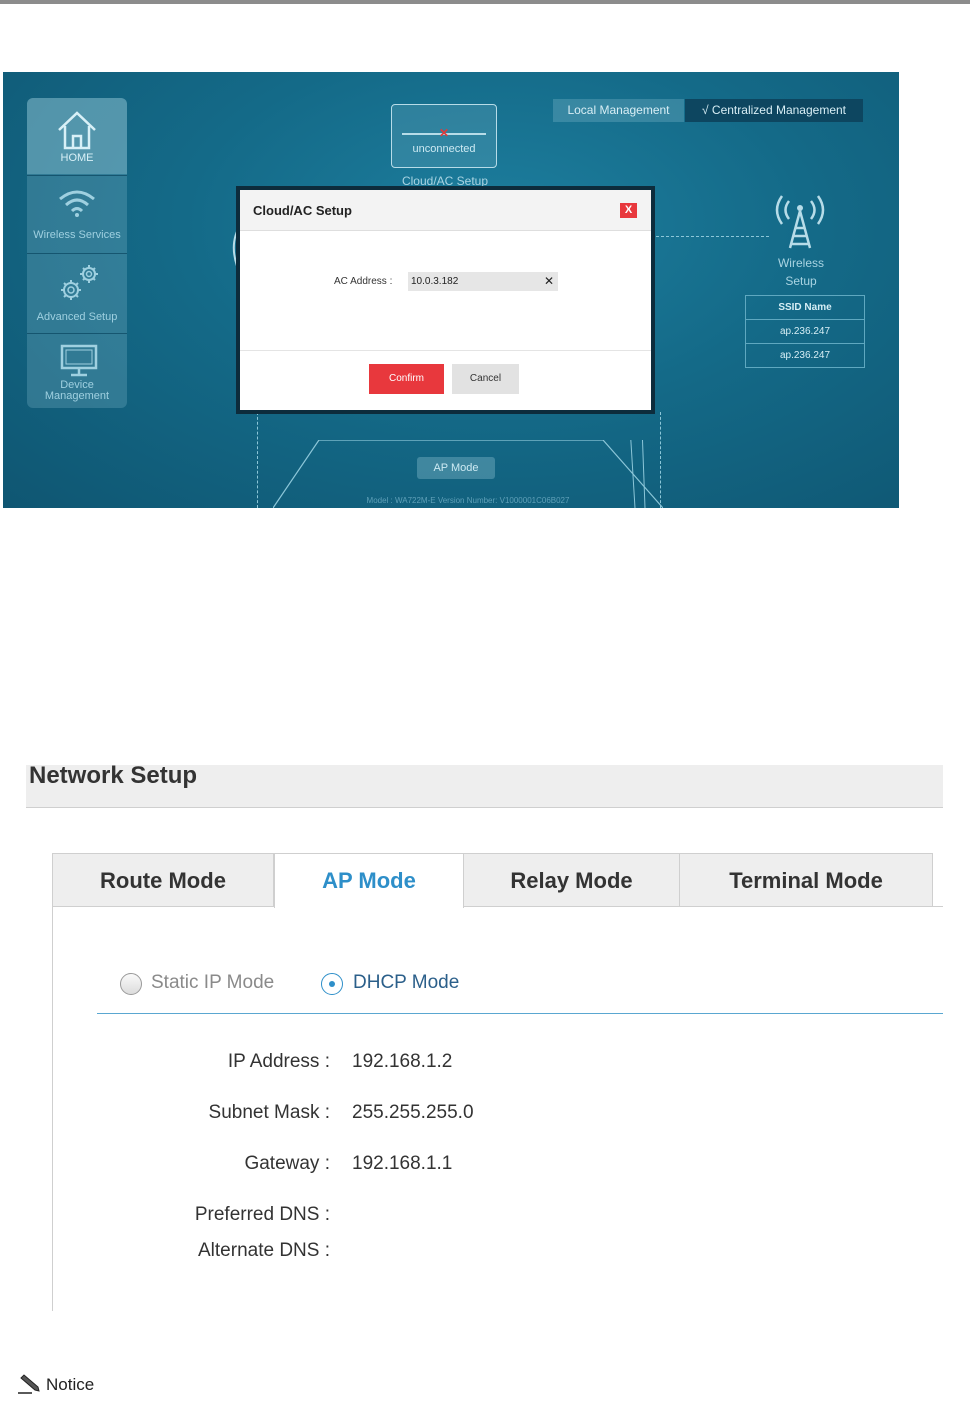  What do you see at coordinates (402, 1163) in the screenshot?
I see `gateway-value: 192.168.1.1` at bounding box center [402, 1163].